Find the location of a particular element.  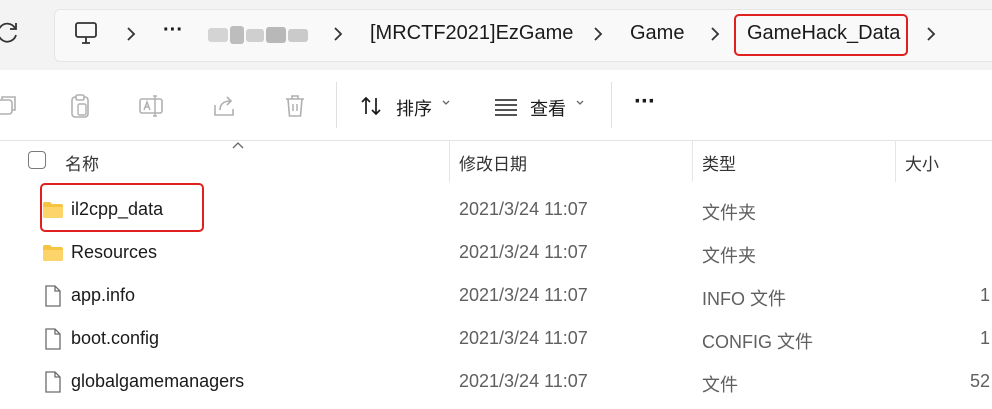

copy-icon is located at coordinates (10, 106).